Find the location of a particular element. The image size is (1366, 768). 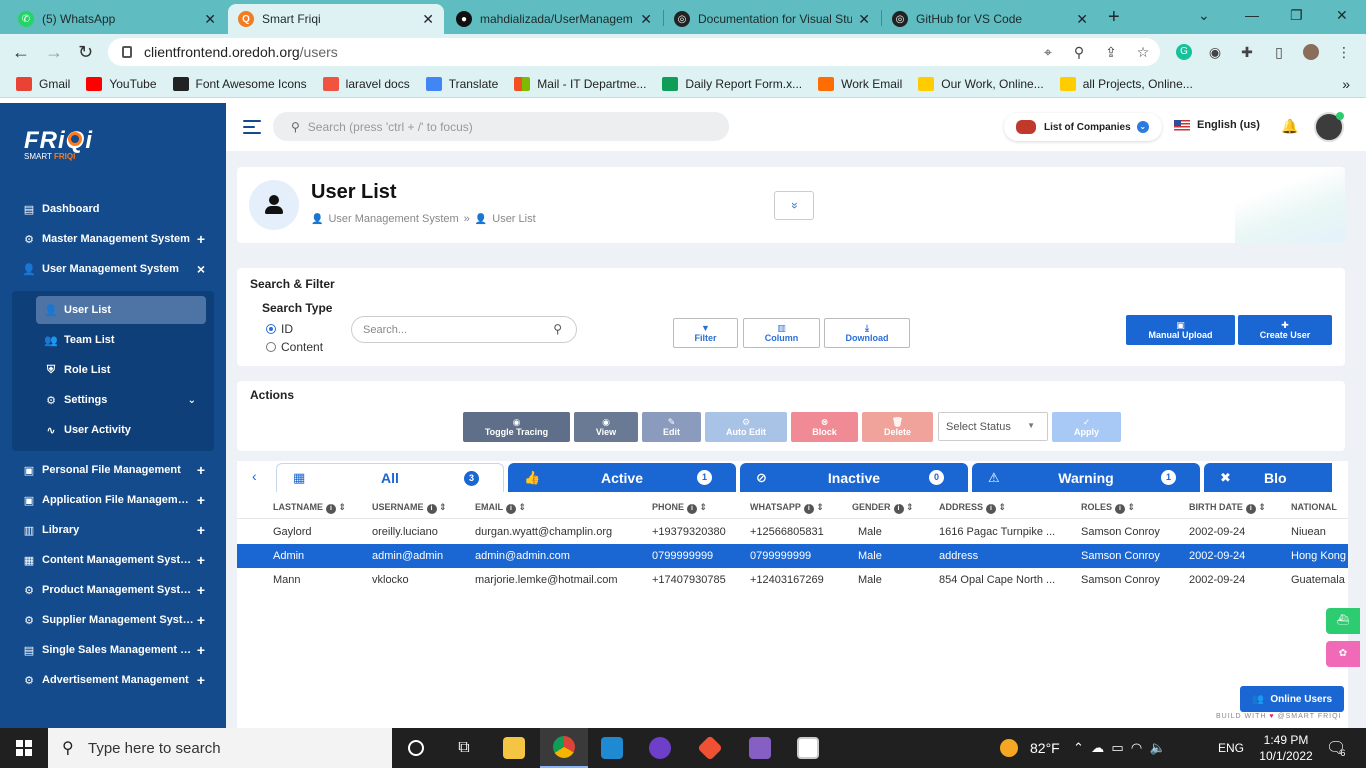

file-explorer-icon is located at coordinates (514, 748).